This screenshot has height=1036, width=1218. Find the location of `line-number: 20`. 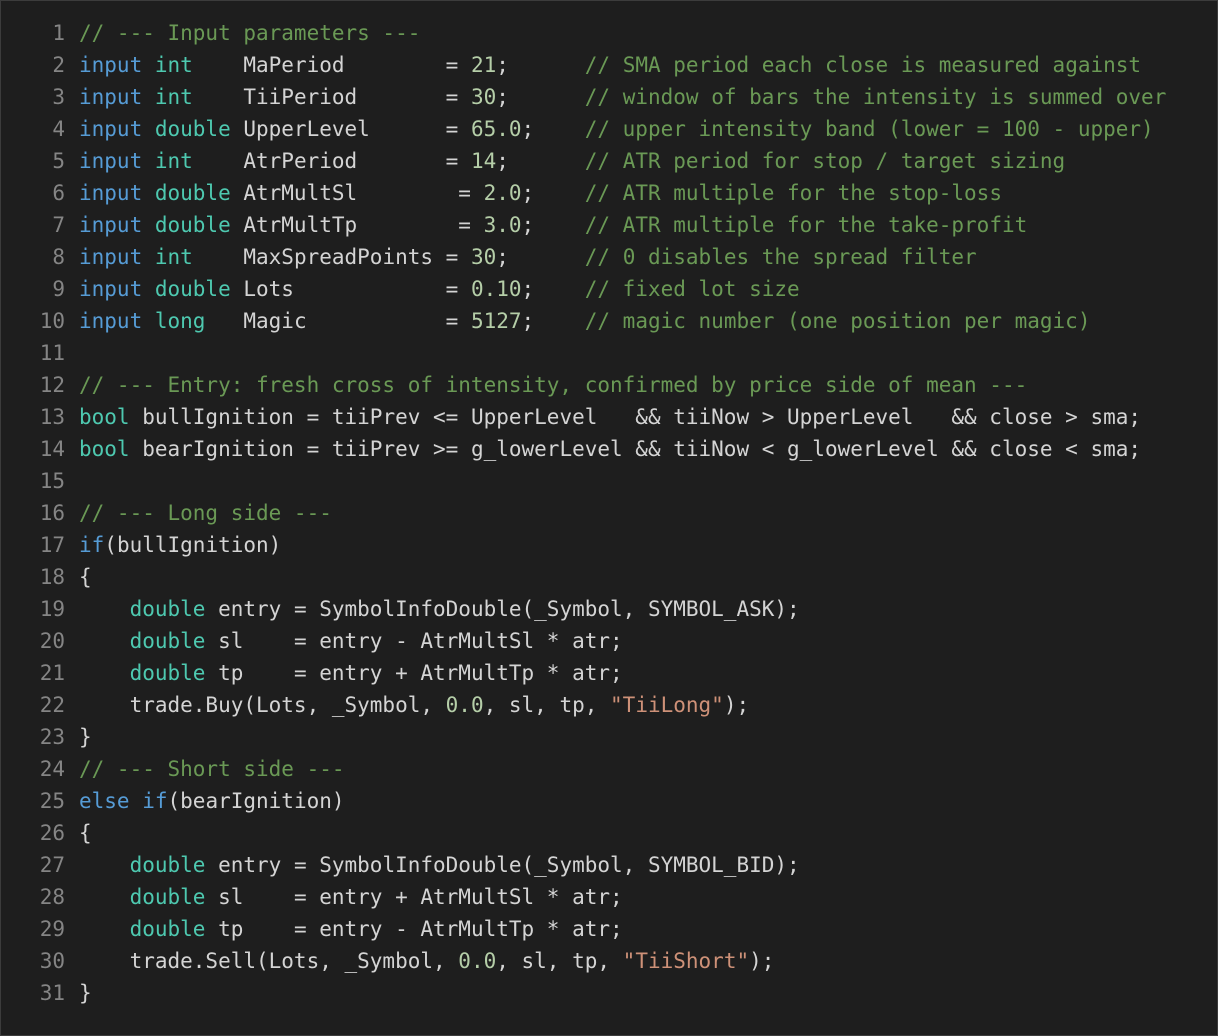

line-number: 20 is located at coordinates (52, 641).